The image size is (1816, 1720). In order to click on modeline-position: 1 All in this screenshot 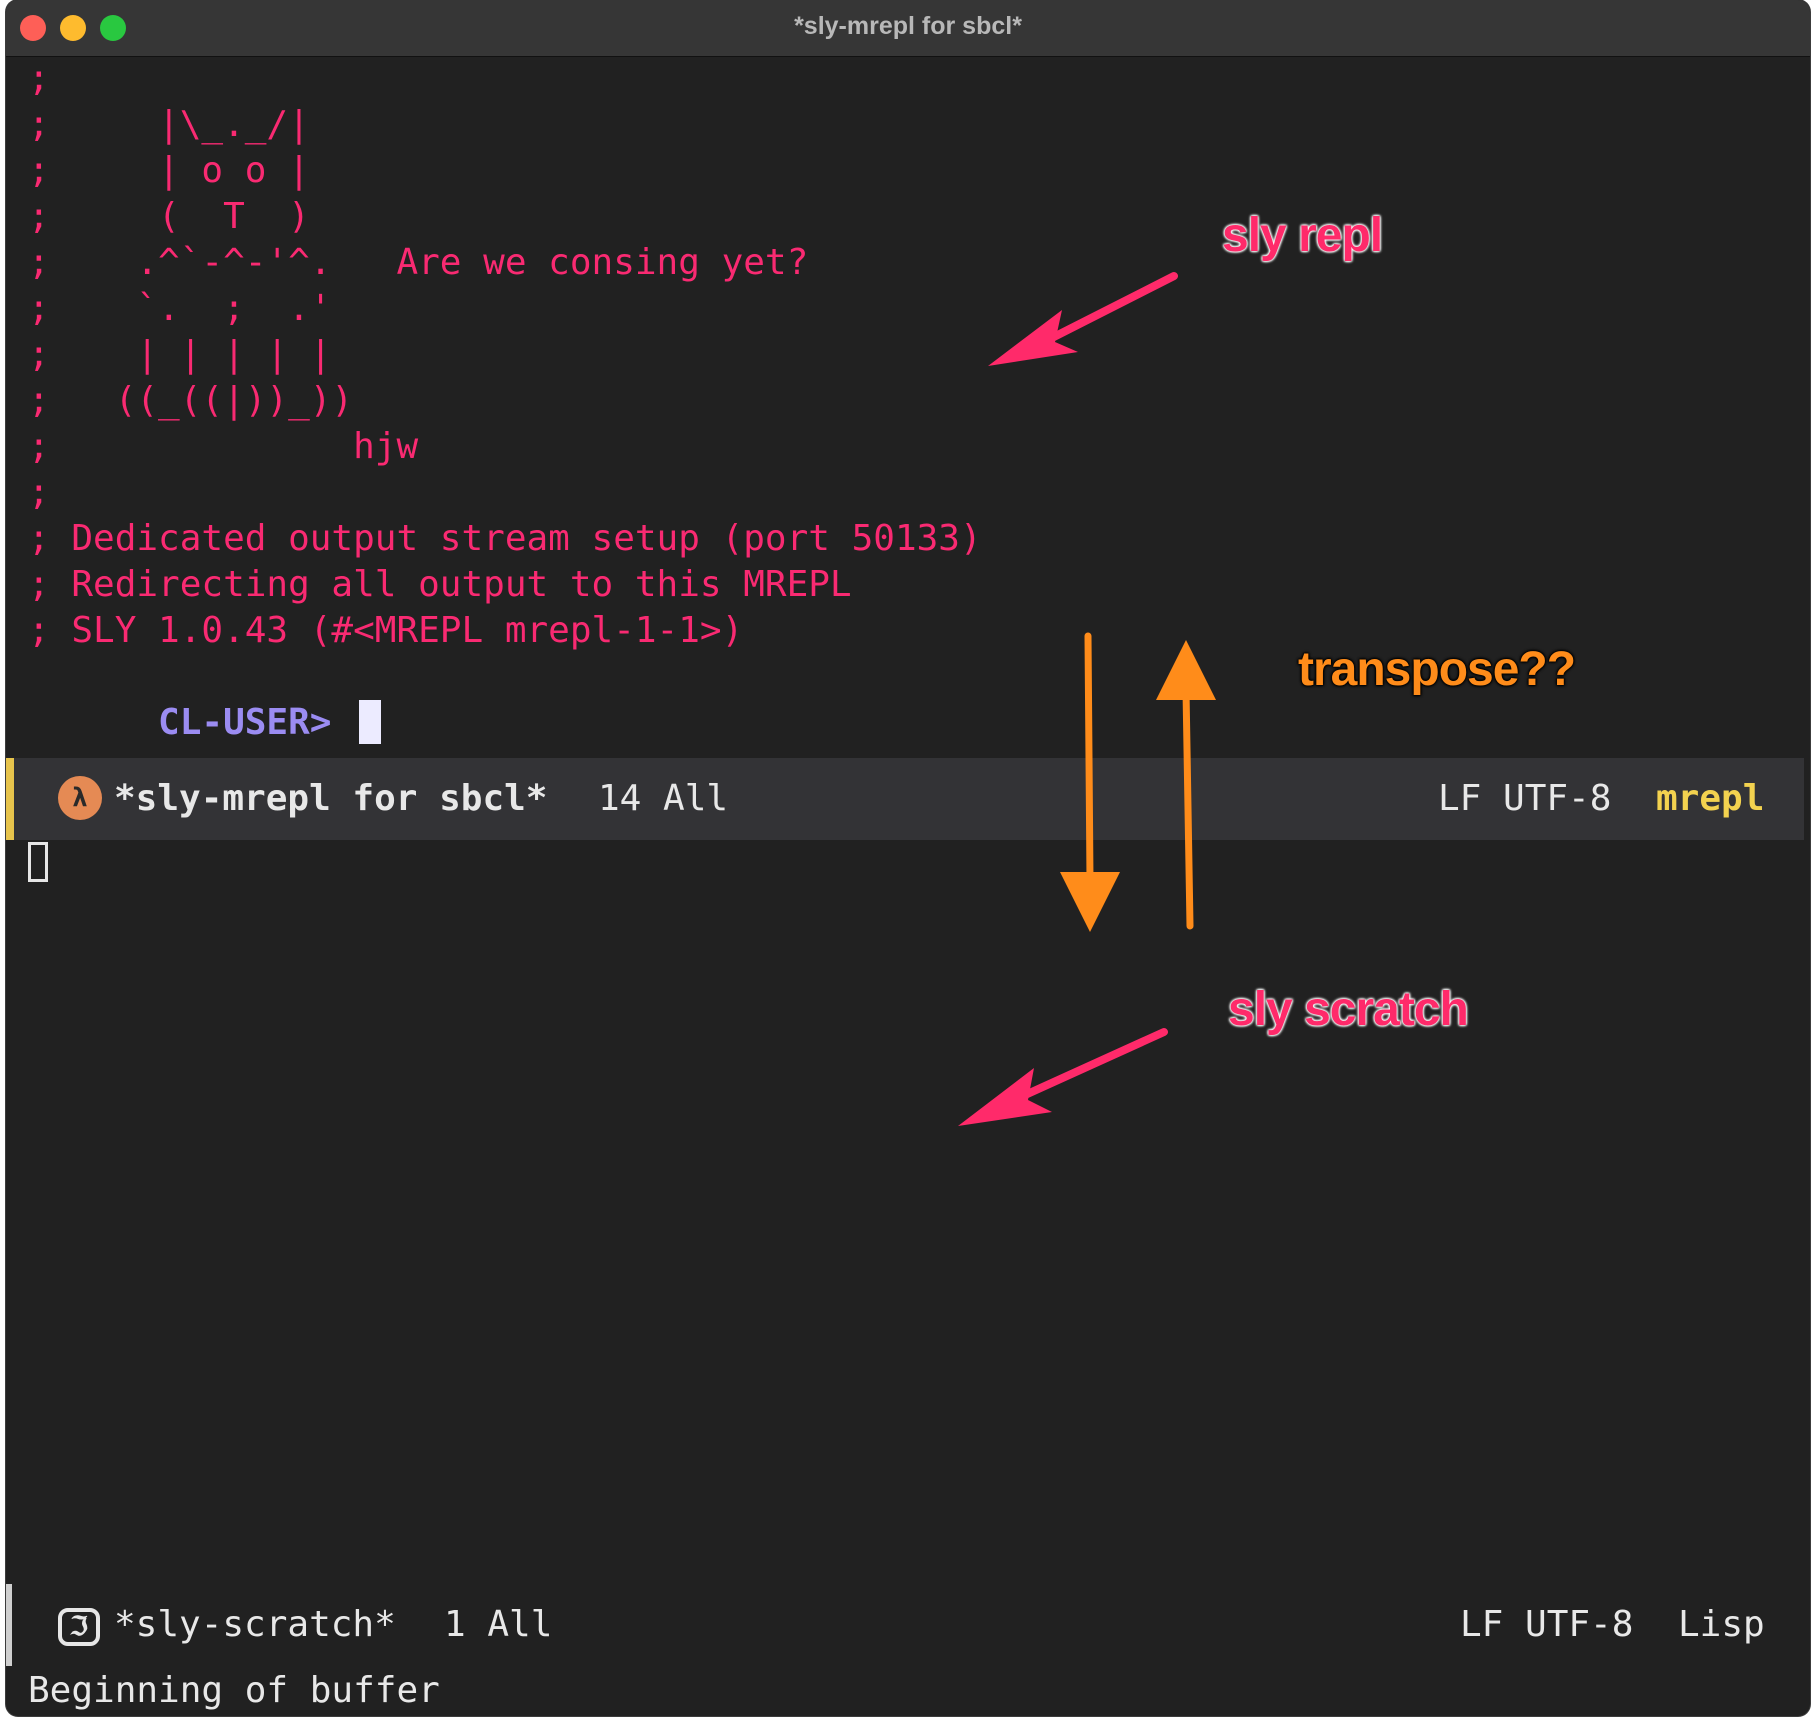, I will do `click(498, 1624)`.